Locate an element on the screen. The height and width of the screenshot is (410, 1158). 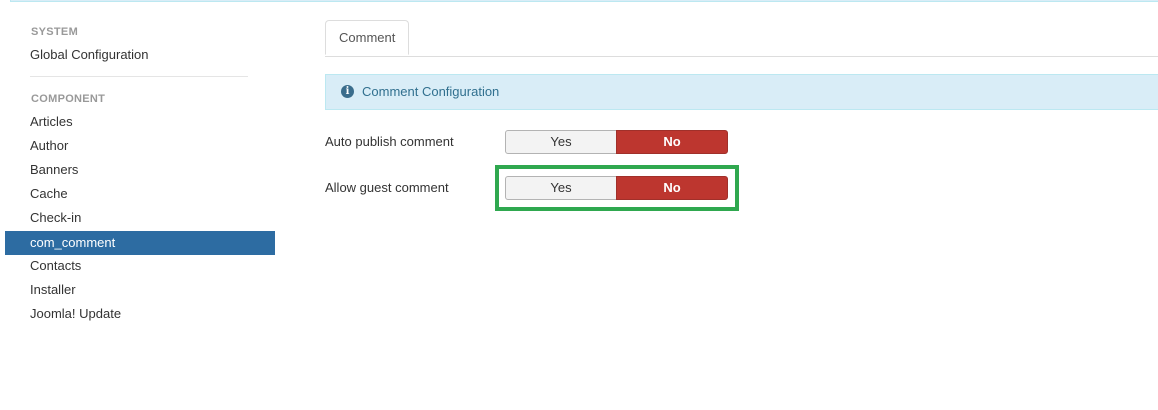
auto-publish-yes-button: Yes is located at coordinates (561, 142).